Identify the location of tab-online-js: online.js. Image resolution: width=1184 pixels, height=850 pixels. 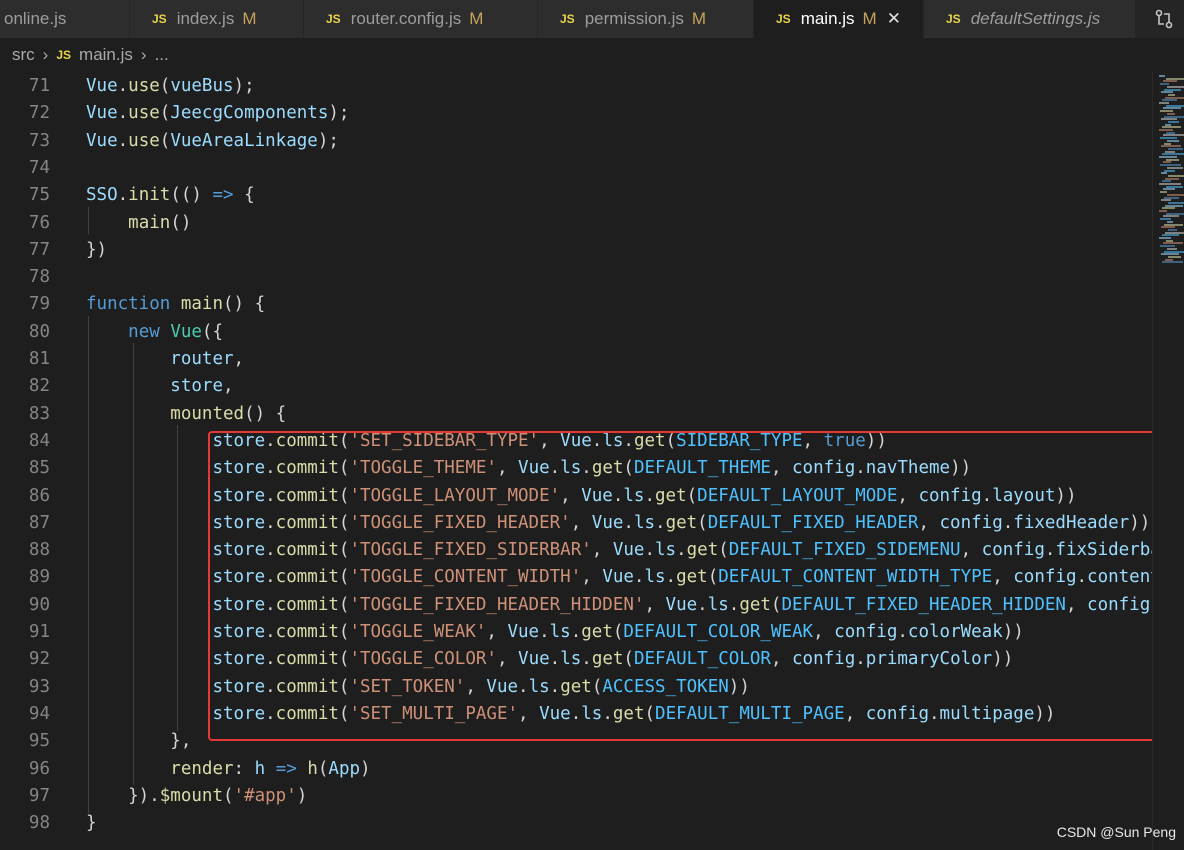
(65, 19).